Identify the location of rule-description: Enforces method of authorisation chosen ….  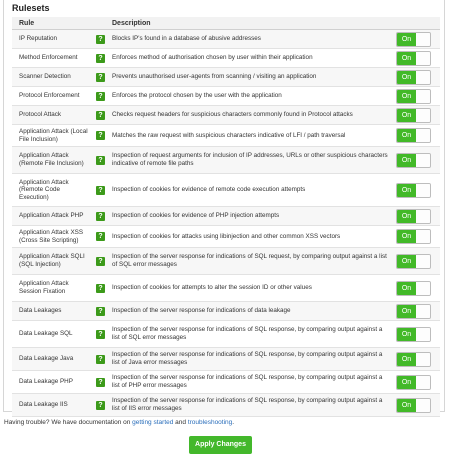
(251, 58).